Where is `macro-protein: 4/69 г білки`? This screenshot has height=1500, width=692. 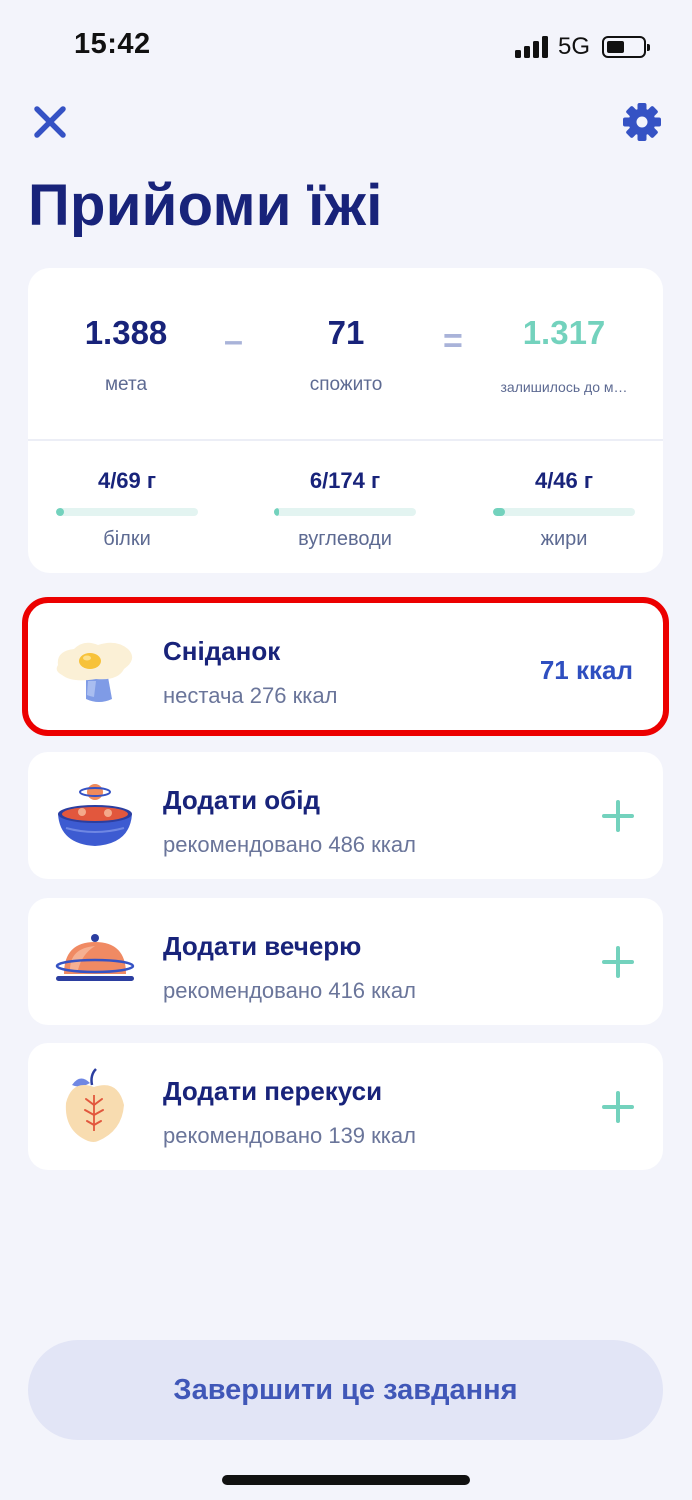
macro-protein: 4/69 г білки is located at coordinates (127, 509).